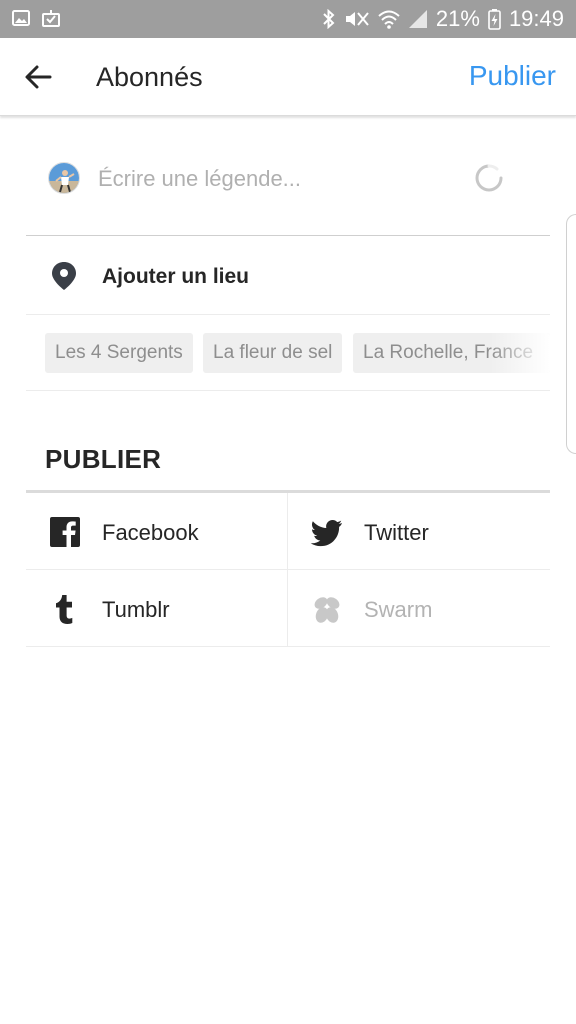  What do you see at coordinates (512, 76) in the screenshot?
I see `publish-button: Publier` at bounding box center [512, 76].